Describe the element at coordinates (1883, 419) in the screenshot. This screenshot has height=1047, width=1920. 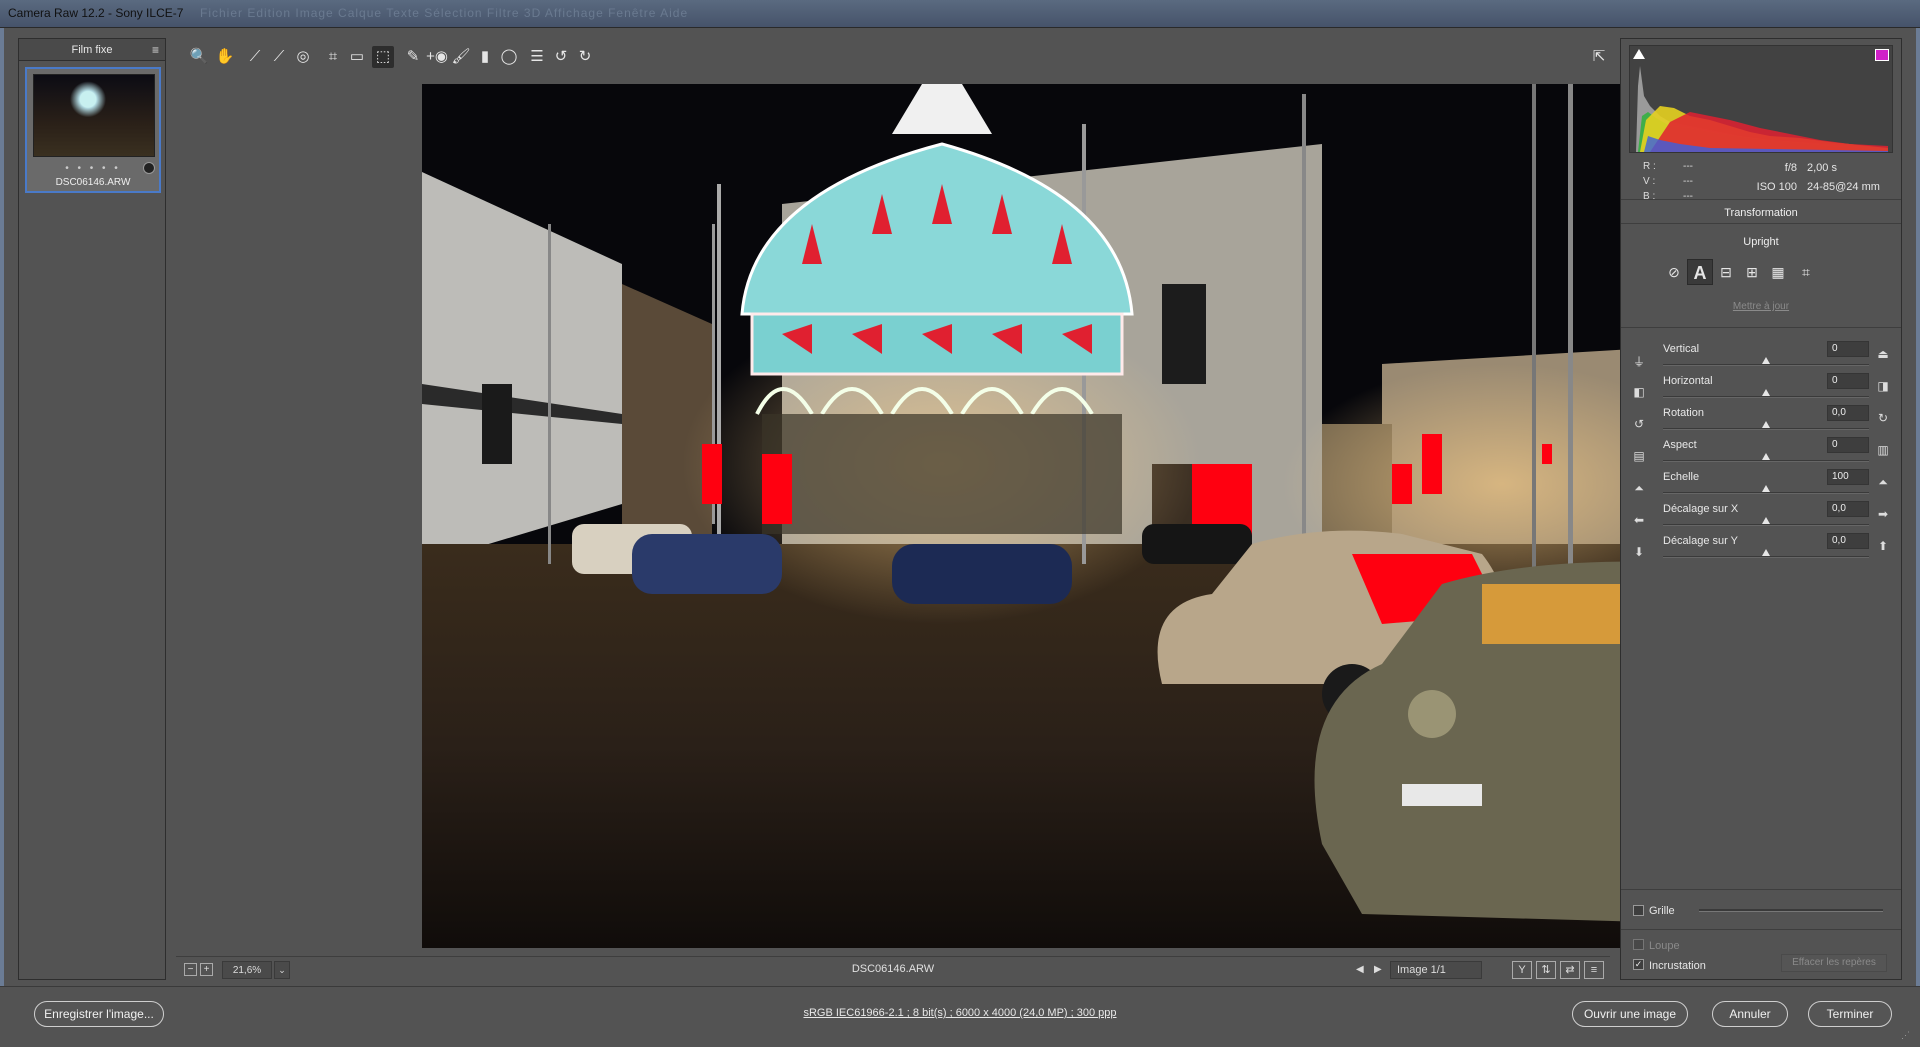
I see `rotation-right-icon: ↻` at that location.